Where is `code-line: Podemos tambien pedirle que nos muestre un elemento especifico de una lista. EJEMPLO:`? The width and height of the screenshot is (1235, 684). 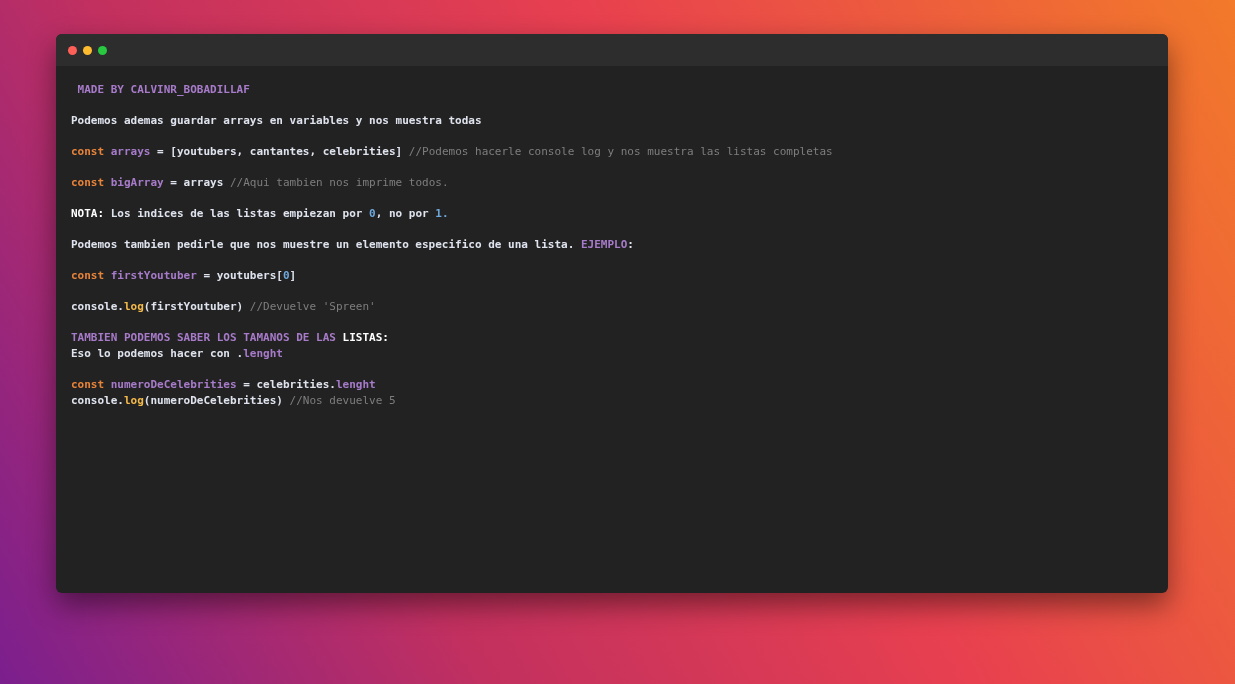
code-line: Podemos tambien pedirle que nos muestre un elemento especifico de una lista. EJEMPLO: is located at coordinates (352, 245).